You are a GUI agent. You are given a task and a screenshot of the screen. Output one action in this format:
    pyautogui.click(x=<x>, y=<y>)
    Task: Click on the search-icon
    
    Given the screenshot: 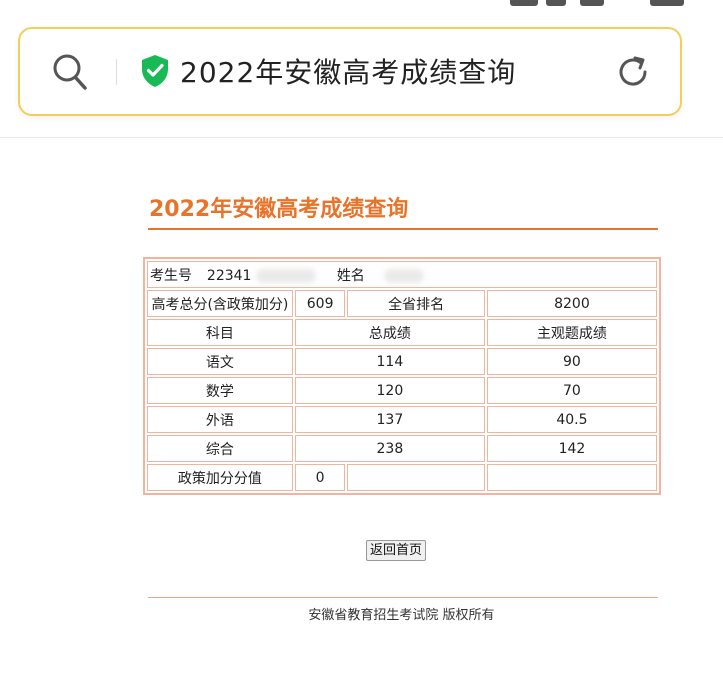 What is the action you would take?
    pyautogui.click(x=70, y=72)
    